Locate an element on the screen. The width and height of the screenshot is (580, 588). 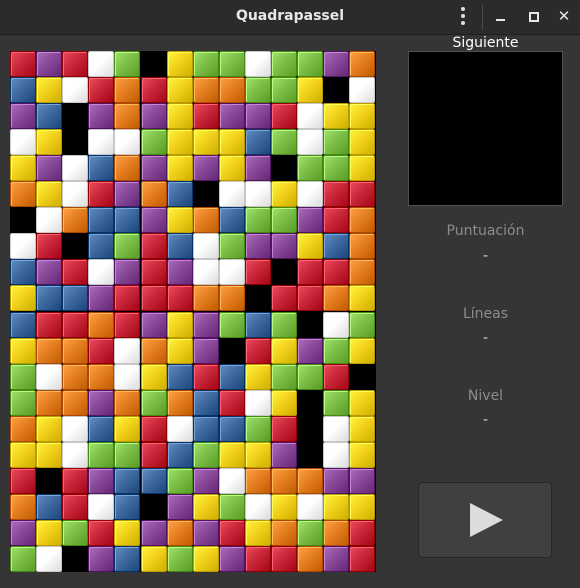
title-bar: Quadrapassel ✕ is located at coordinates (290, 17).